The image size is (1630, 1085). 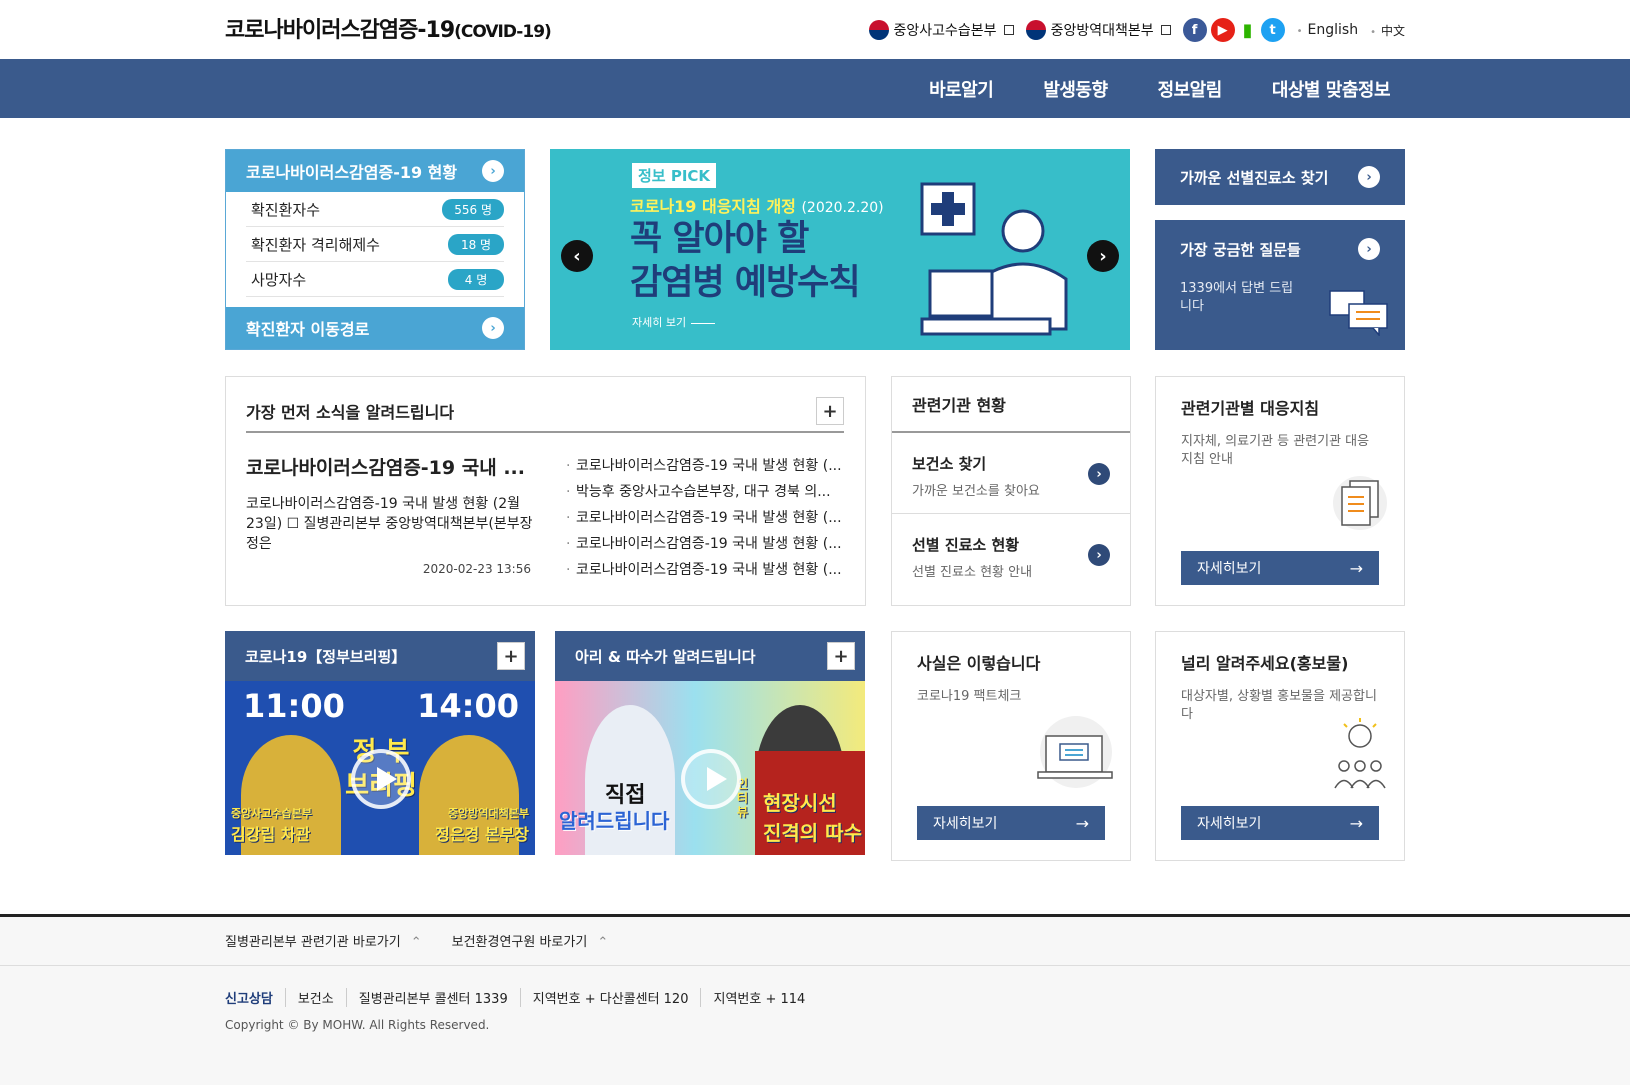 I want to click on left-org: 중앙사고수습본부, so click(x=271, y=813).